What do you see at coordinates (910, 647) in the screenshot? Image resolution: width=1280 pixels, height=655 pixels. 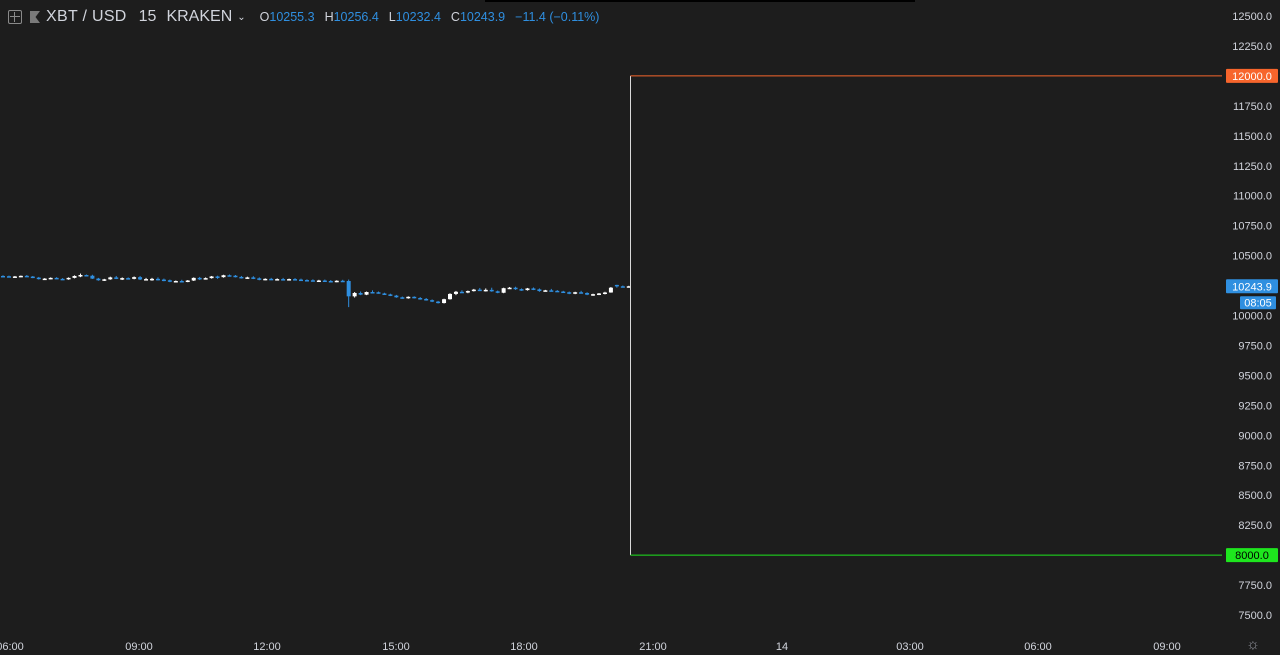 I see `time-axis-tick-label: 03:00` at bounding box center [910, 647].